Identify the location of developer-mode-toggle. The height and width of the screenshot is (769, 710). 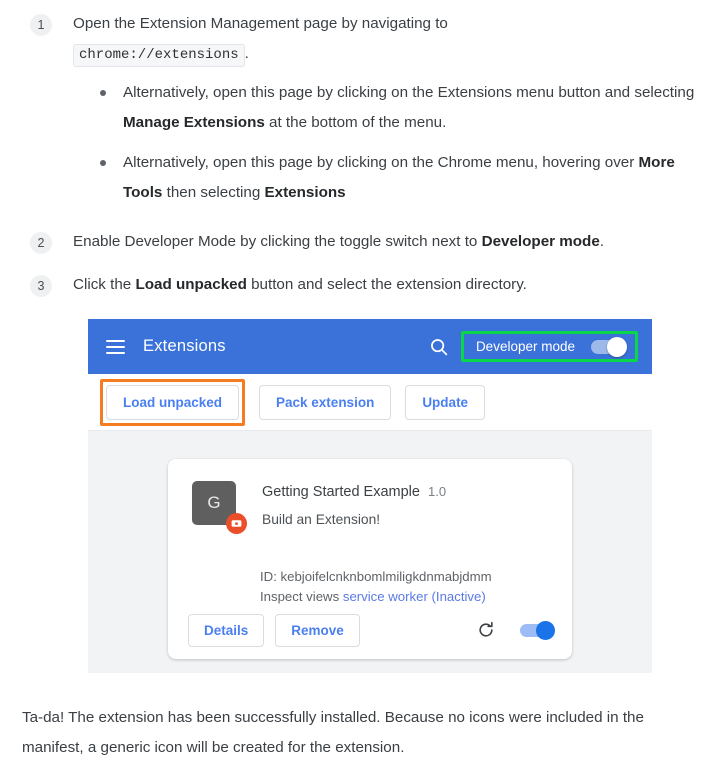
(609, 346).